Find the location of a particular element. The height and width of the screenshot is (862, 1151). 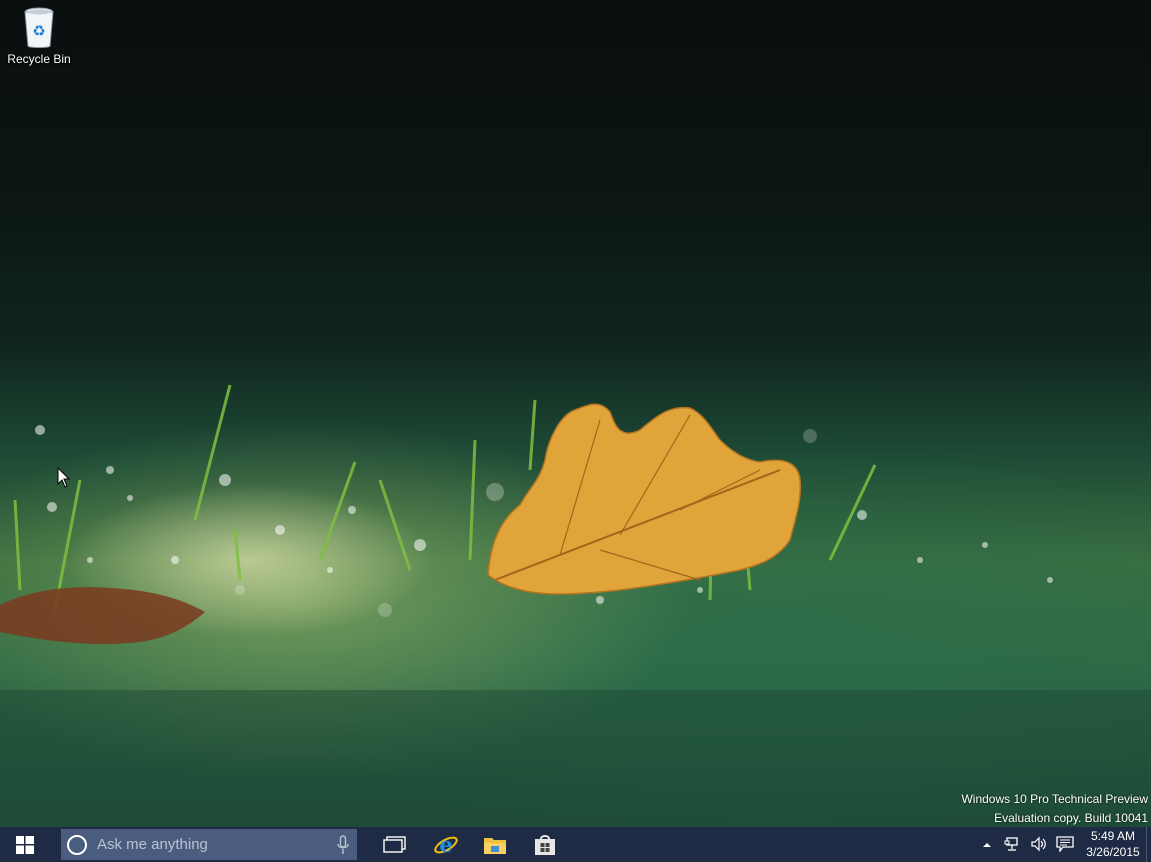

network-icon is located at coordinates (1013, 844).